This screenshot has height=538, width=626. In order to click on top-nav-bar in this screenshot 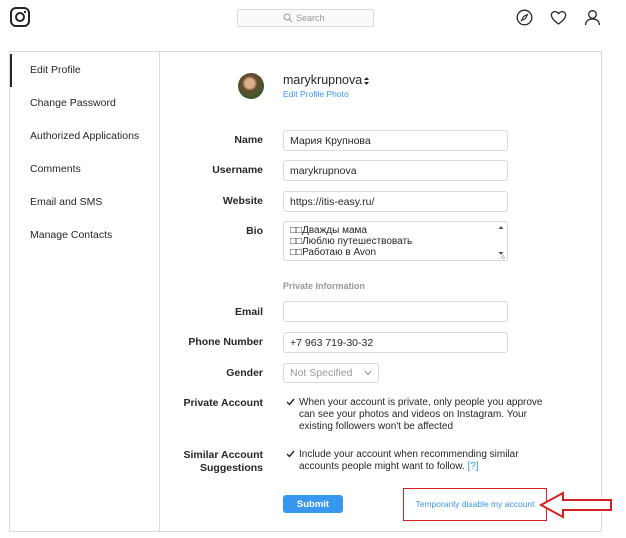, I will do `click(313, 19)`.